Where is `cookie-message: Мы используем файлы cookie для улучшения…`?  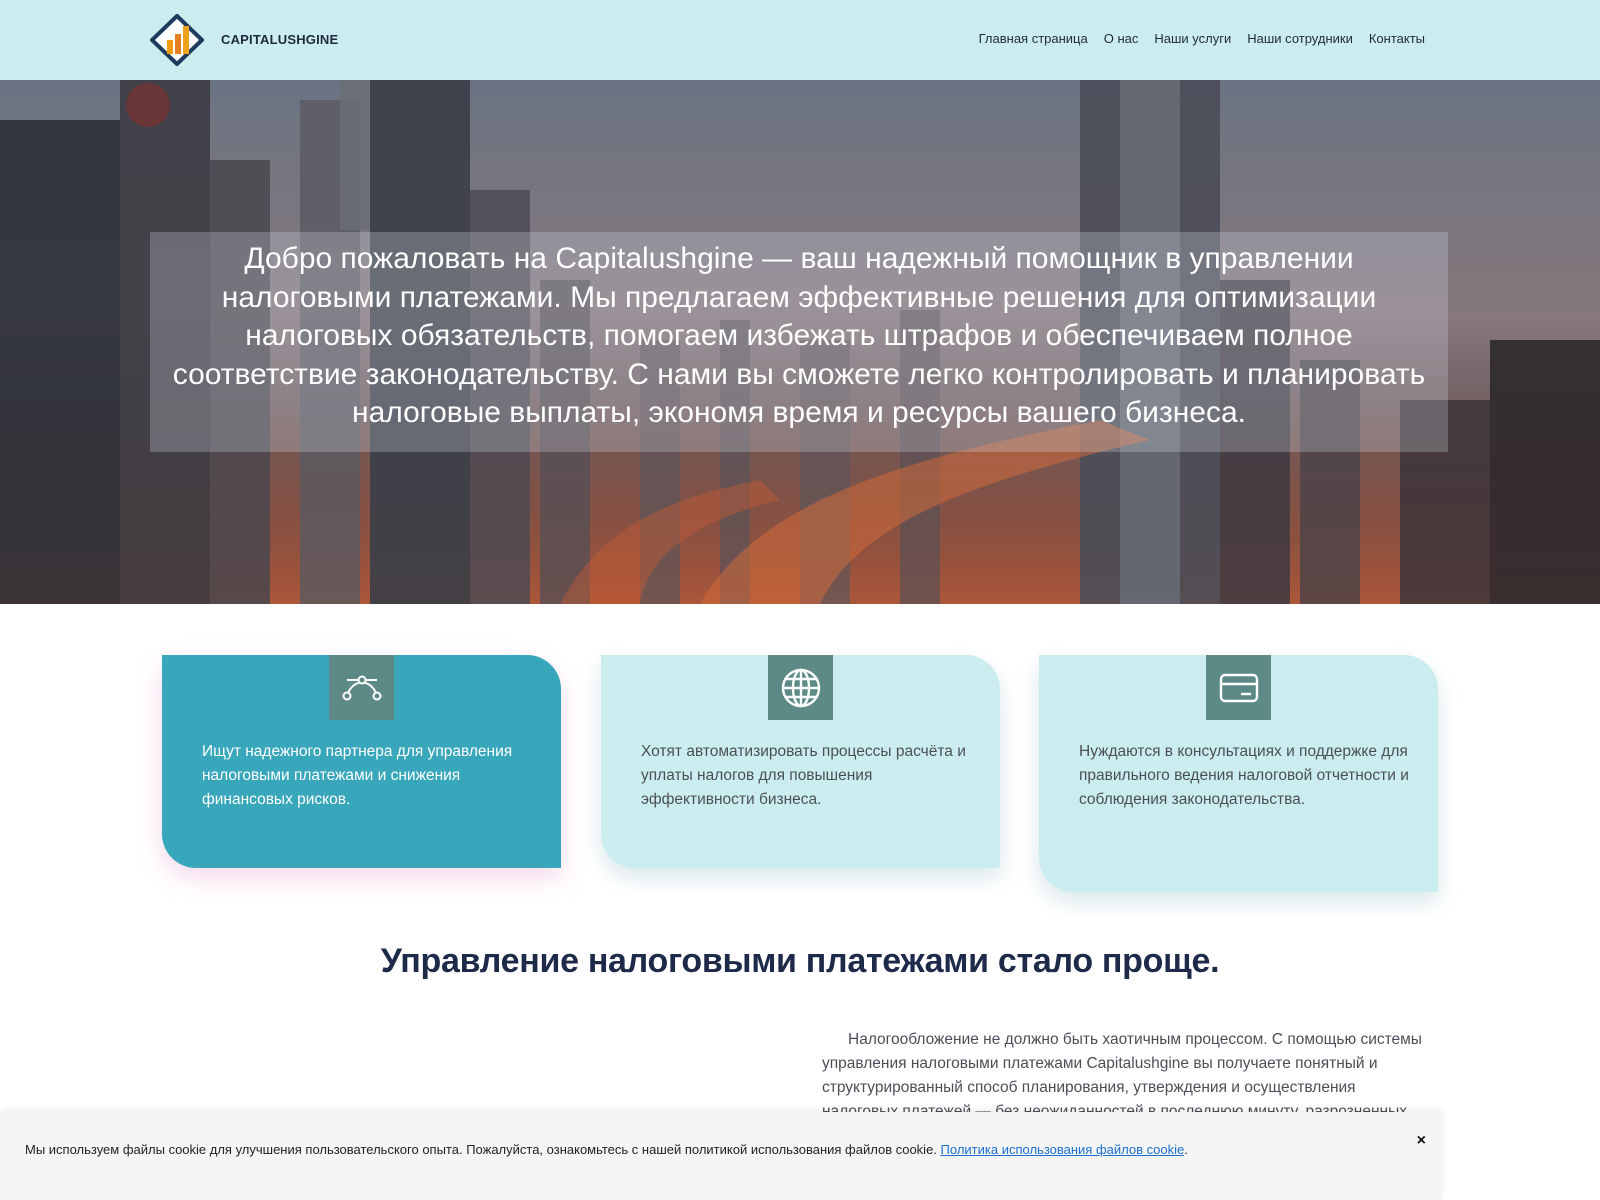 cookie-message: Мы используем файлы cookie для улучшения… is located at coordinates (481, 1149).